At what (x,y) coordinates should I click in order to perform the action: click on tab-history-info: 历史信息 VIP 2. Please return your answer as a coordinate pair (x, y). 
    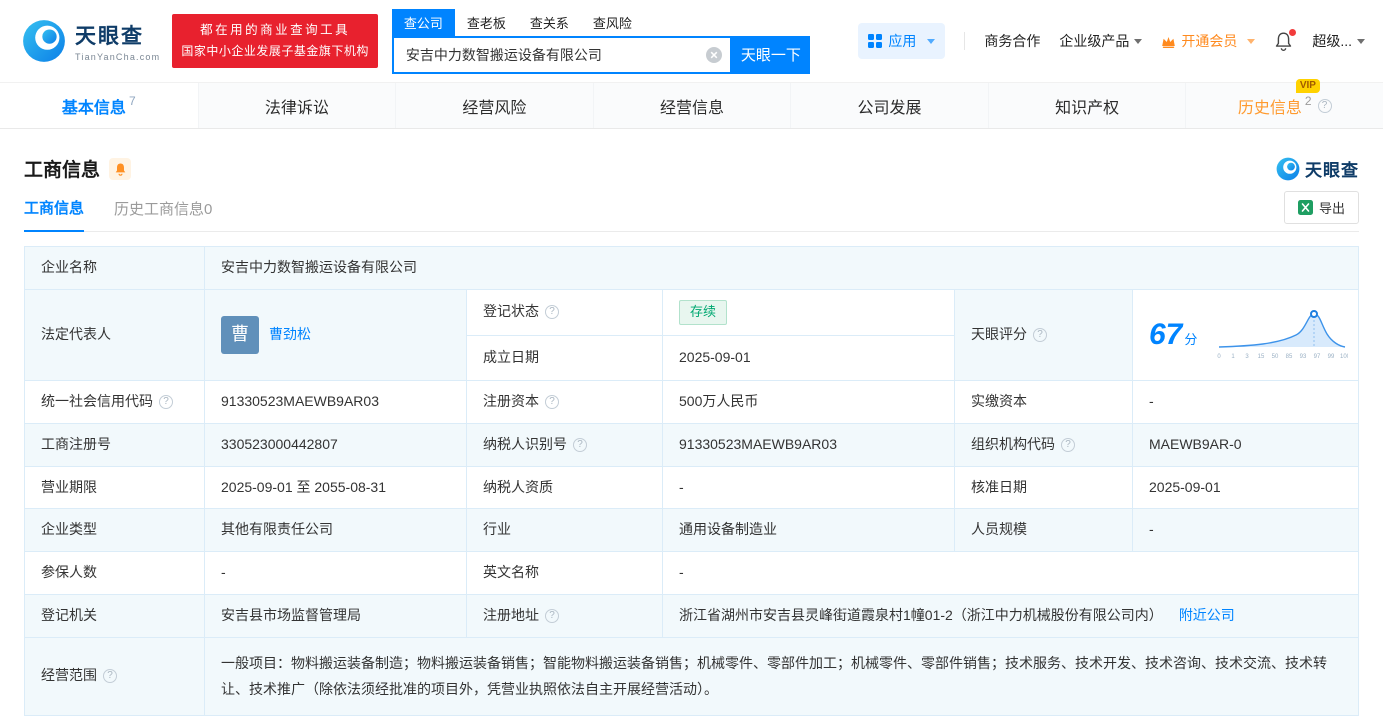
    Looking at the image, I should click on (1284, 103).